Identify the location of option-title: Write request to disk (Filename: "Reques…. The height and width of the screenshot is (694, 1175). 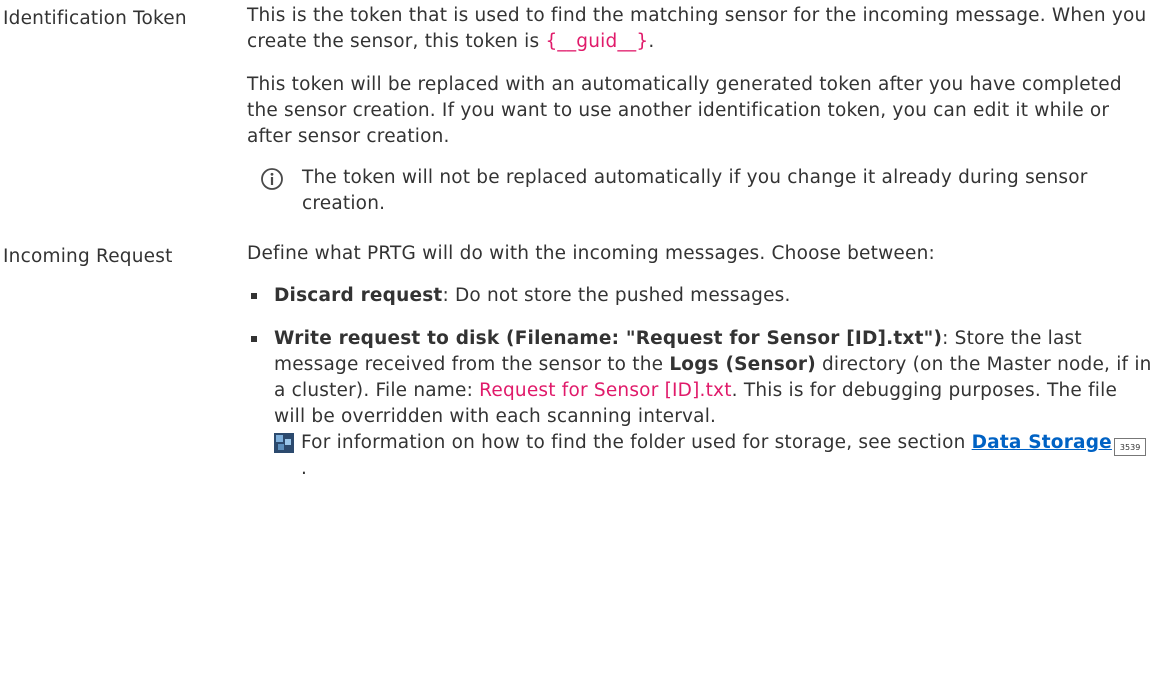
(608, 338).